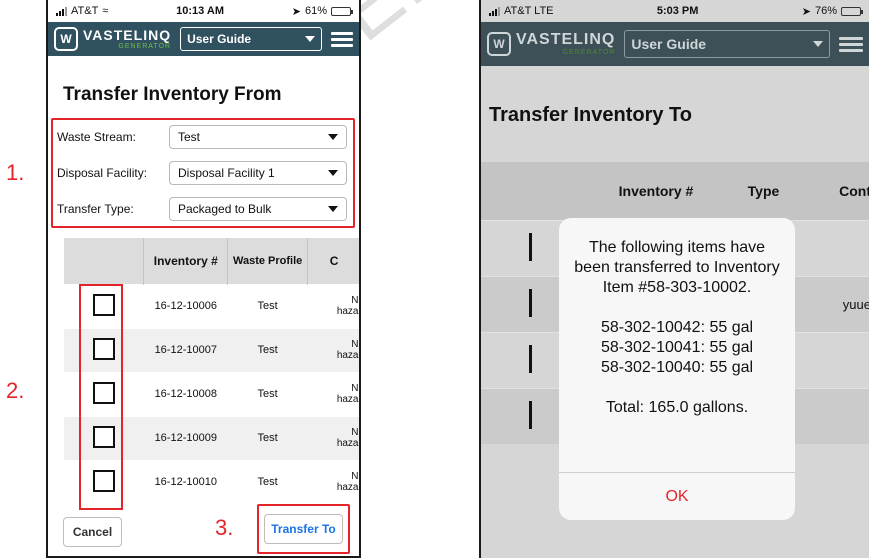  What do you see at coordinates (677, 247) in the screenshot?
I see `dialog-text: The following items have` at bounding box center [677, 247].